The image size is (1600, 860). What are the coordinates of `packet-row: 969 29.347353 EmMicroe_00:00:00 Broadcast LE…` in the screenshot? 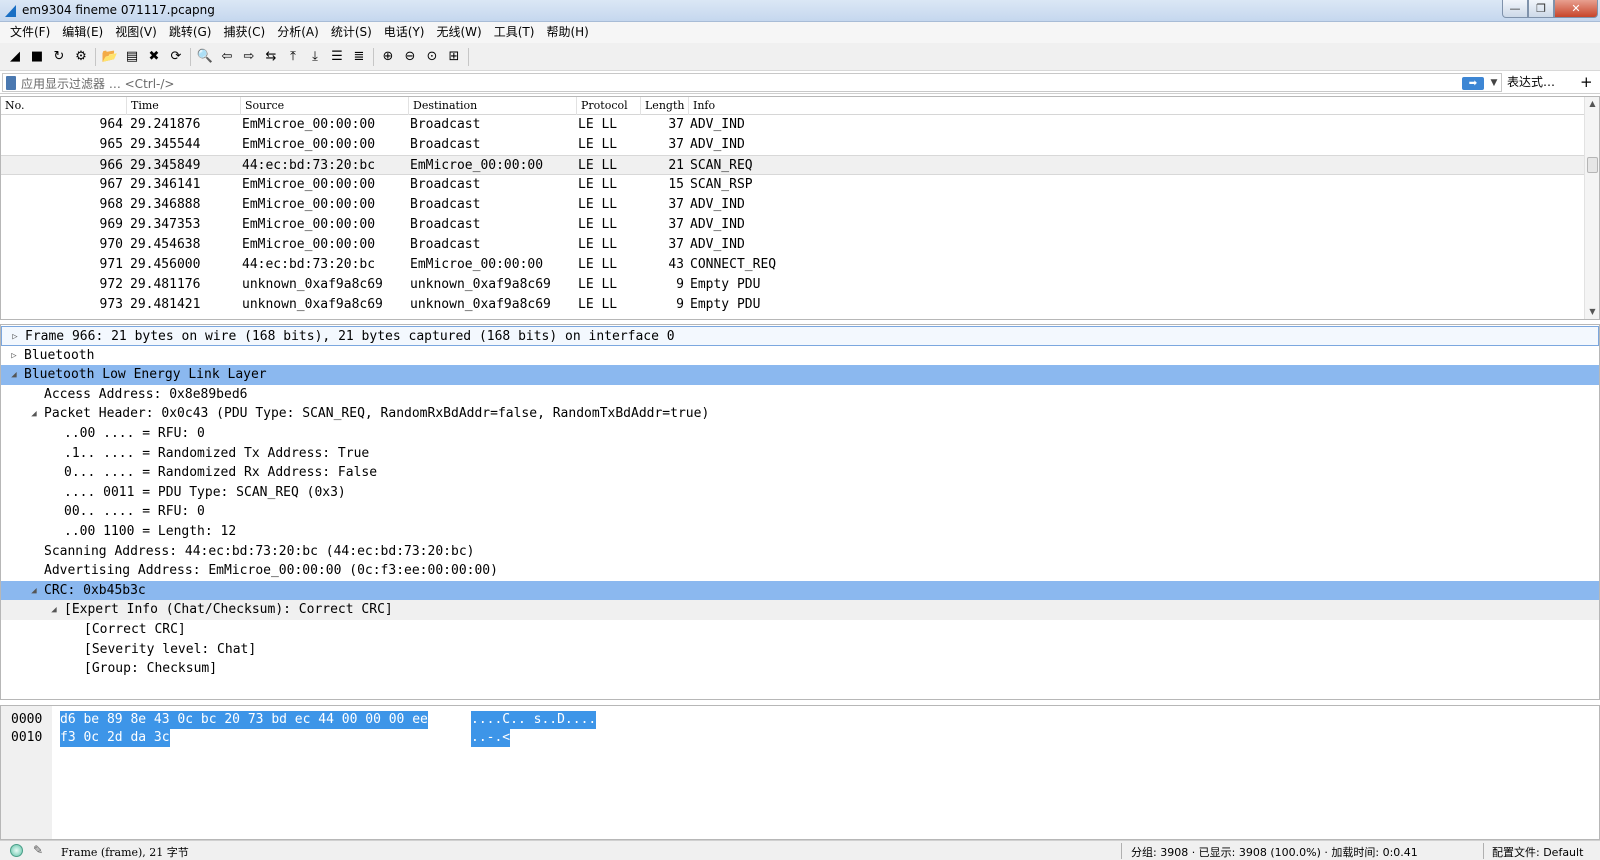 It's located at (793, 225).